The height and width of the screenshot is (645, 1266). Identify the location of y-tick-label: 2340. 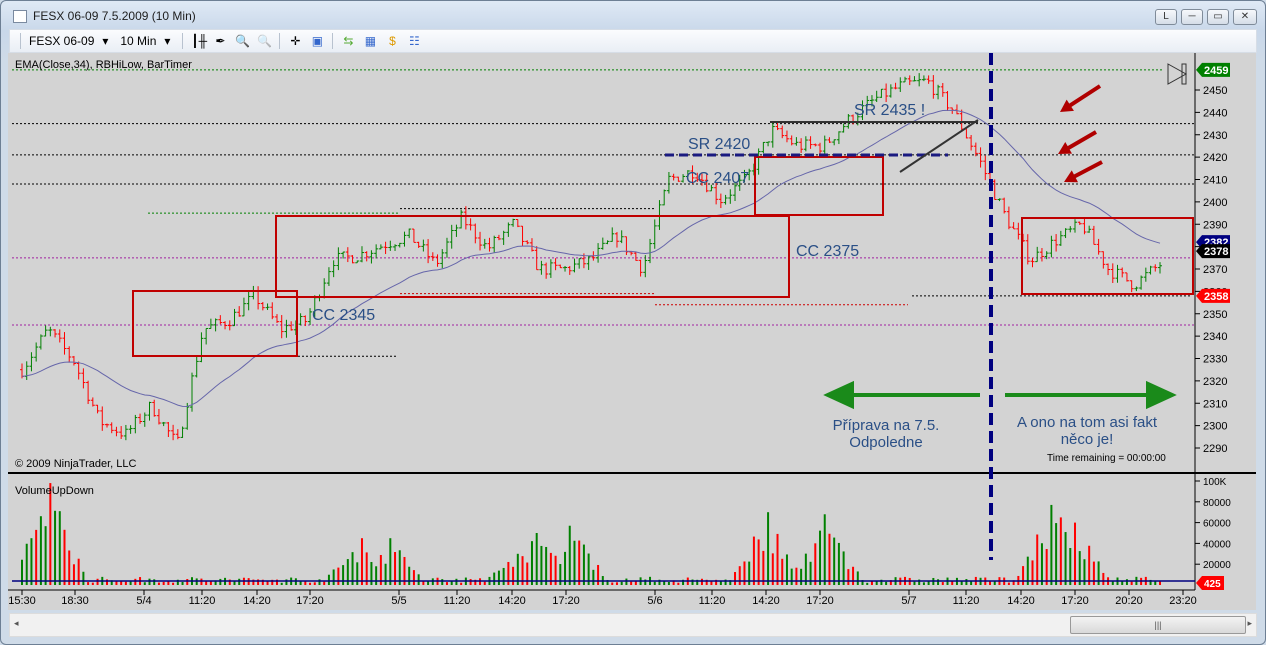
(1215, 337).